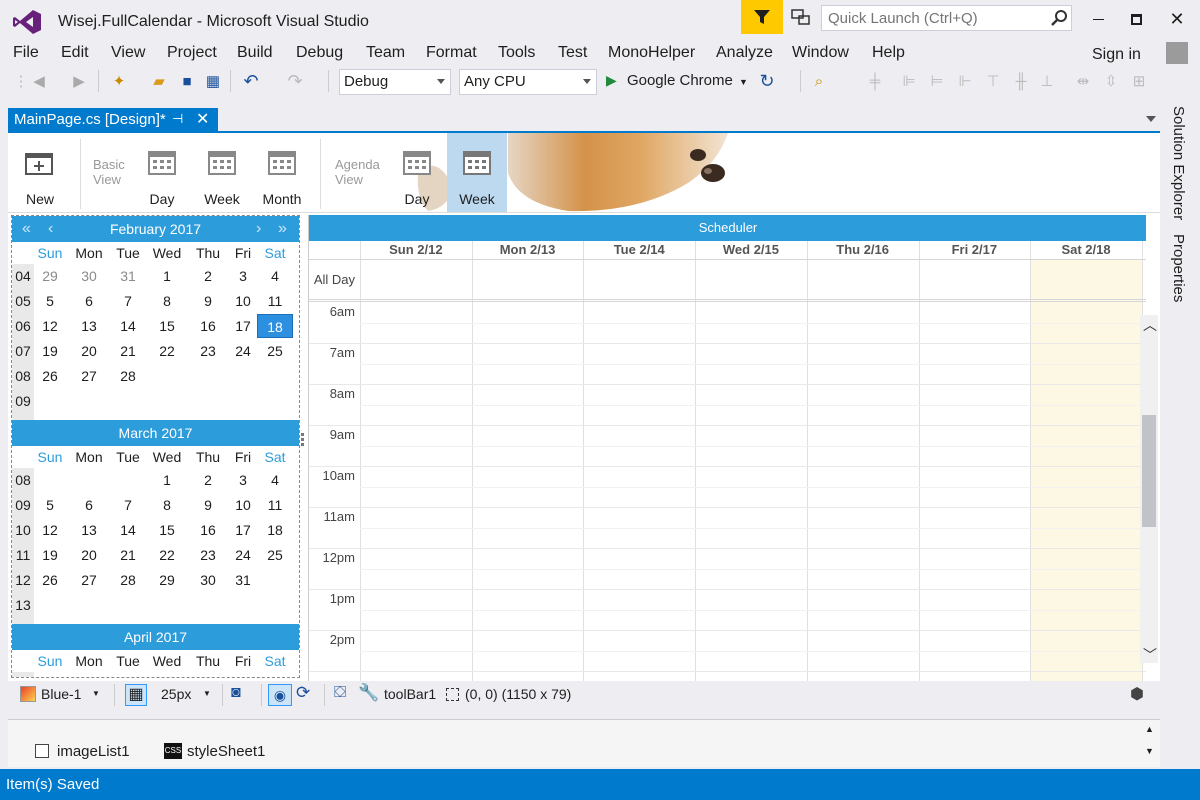 The image size is (1200, 800). I want to click on calendar-day: 7, so click(128, 301).